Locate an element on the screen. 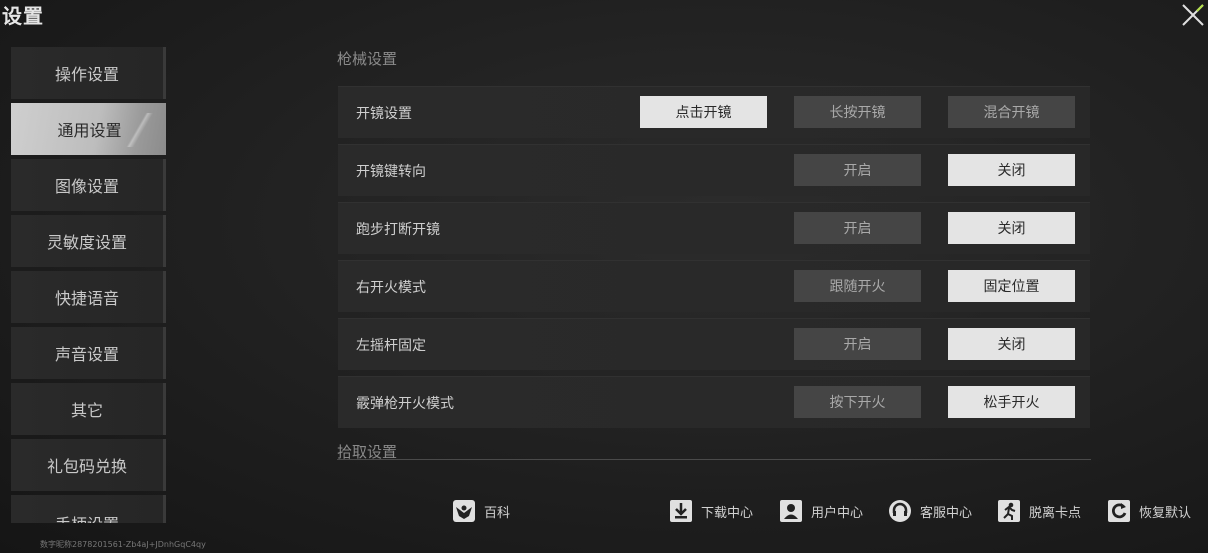 The width and height of the screenshot is (1208, 553). unstuck-button: 脱离卡点 is located at coordinates (1039, 511).